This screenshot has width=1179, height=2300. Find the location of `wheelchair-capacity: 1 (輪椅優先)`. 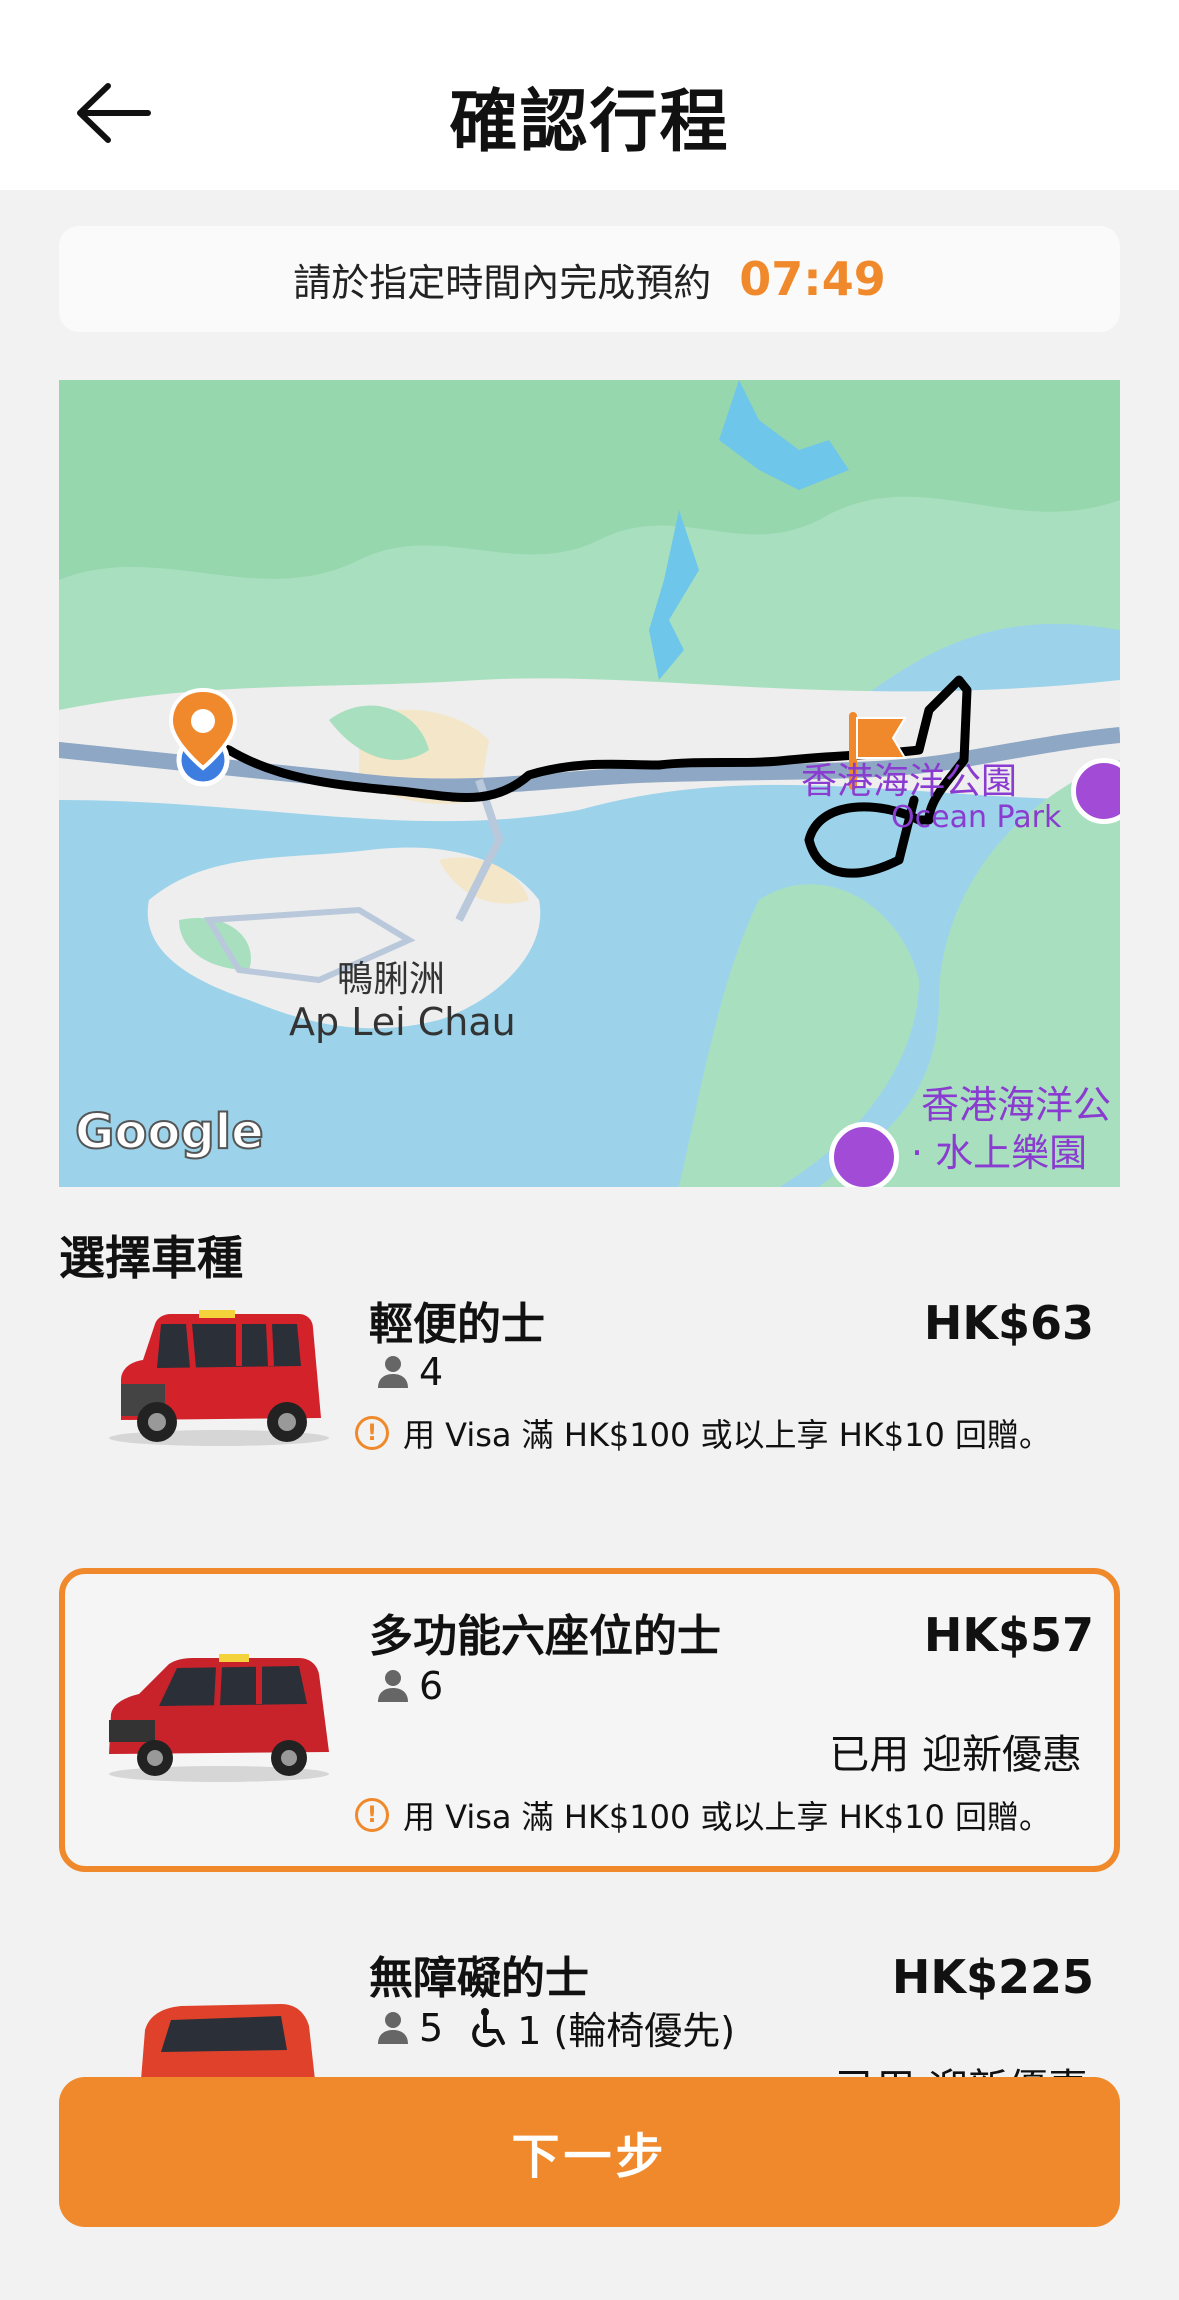

wheelchair-capacity: 1 (輪椅優先) is located at coordinates (626, 2031).